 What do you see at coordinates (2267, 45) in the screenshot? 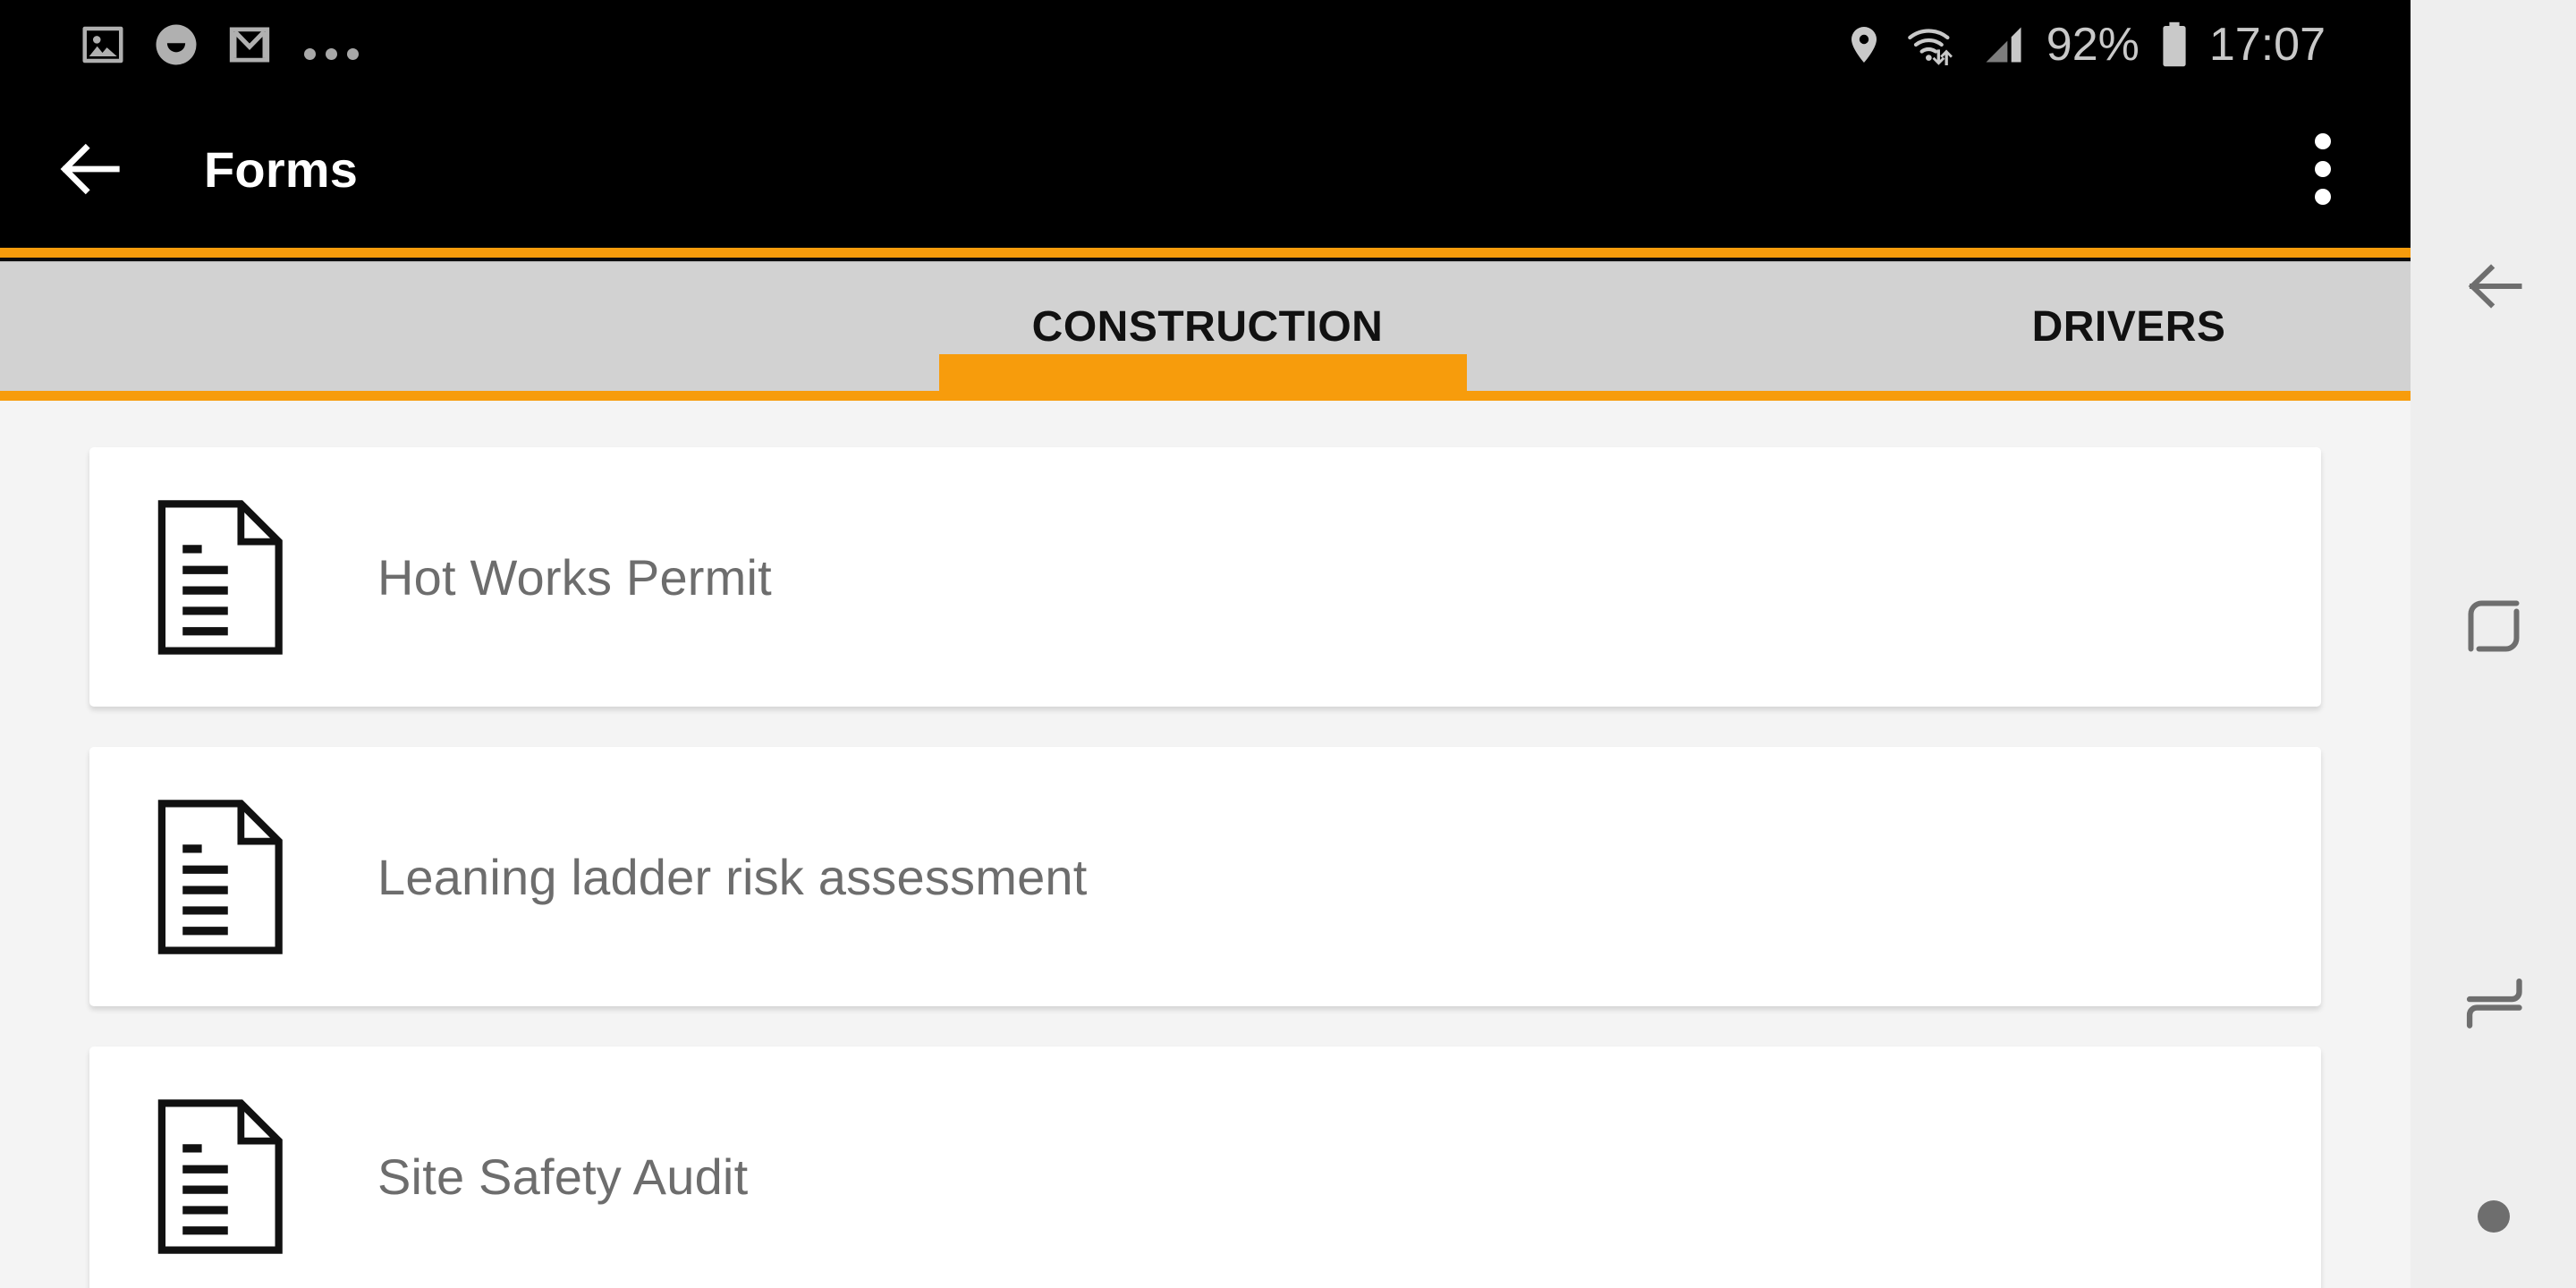
I see `clock-label: 17:07` at bounding box center [2267, 45].